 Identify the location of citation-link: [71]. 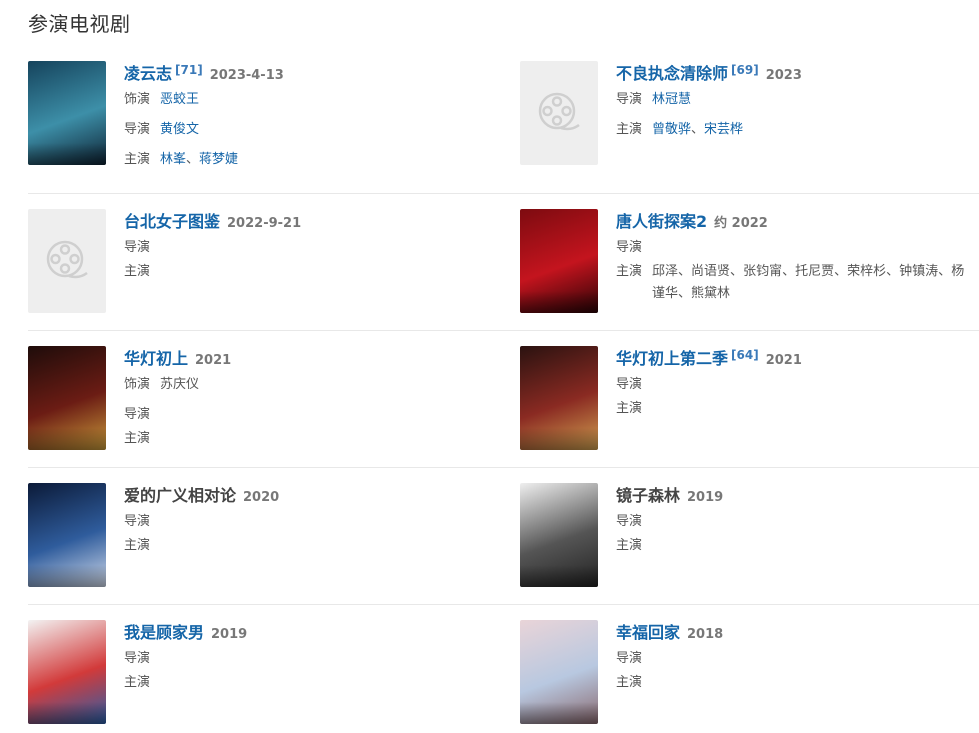
(189, 70).